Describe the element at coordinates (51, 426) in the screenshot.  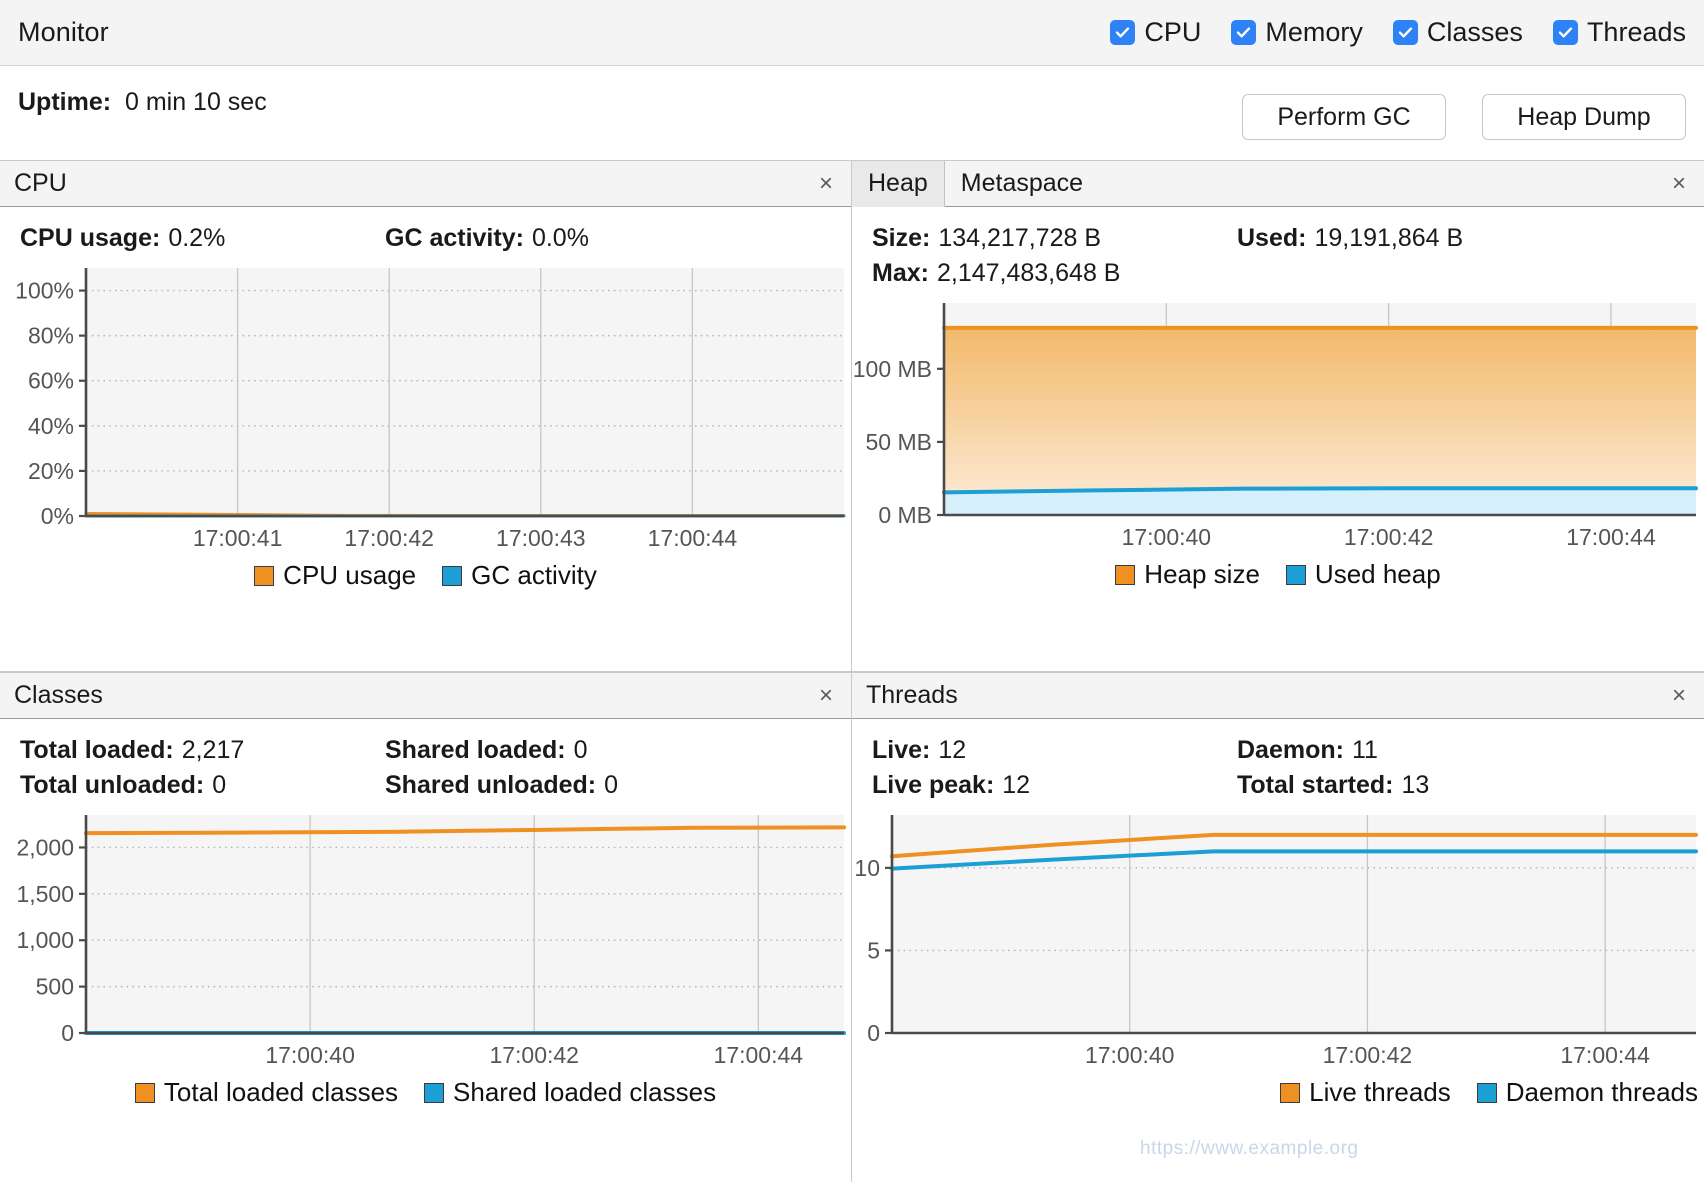
I see `svg-text: 40%` at that location.